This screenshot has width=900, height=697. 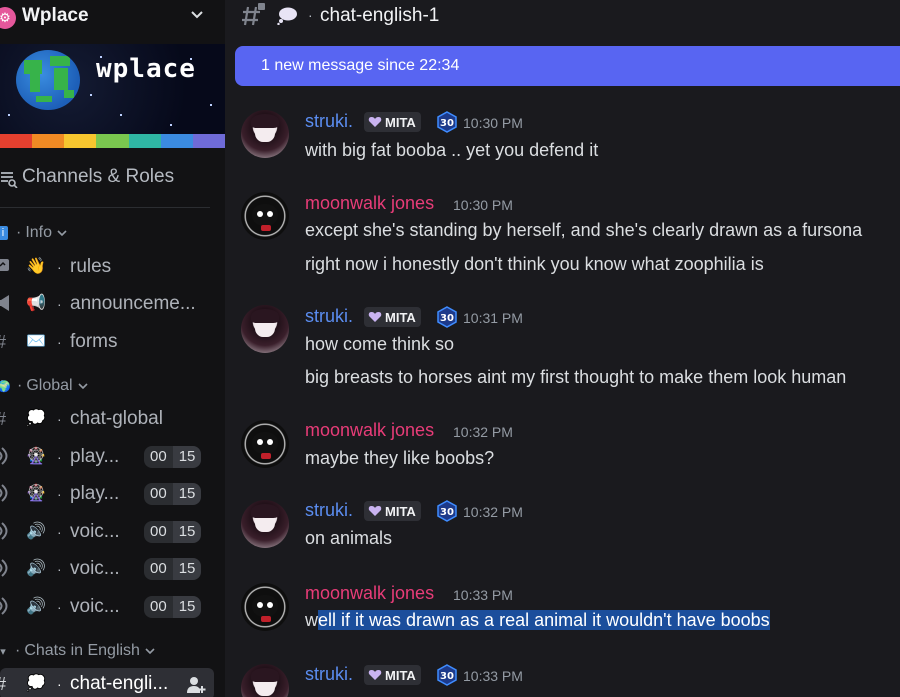 I want to click on timestamp: 10:33 PM, so click(x=493, y=676).